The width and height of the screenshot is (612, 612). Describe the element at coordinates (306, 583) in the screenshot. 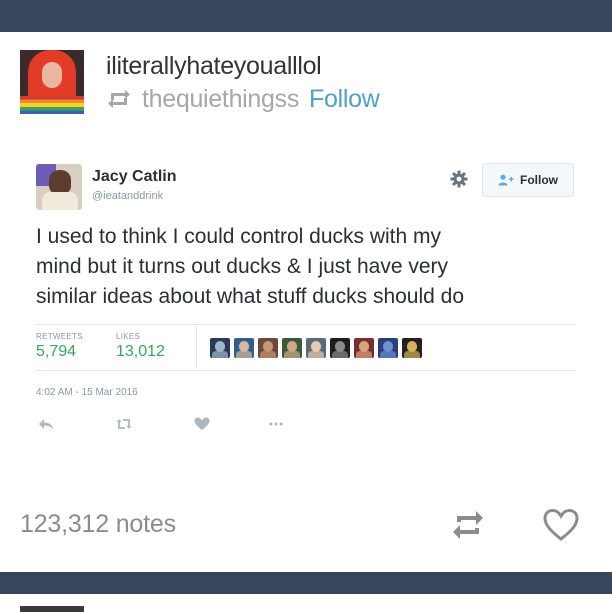

I see `dashboard-bottom-bar` at that location.